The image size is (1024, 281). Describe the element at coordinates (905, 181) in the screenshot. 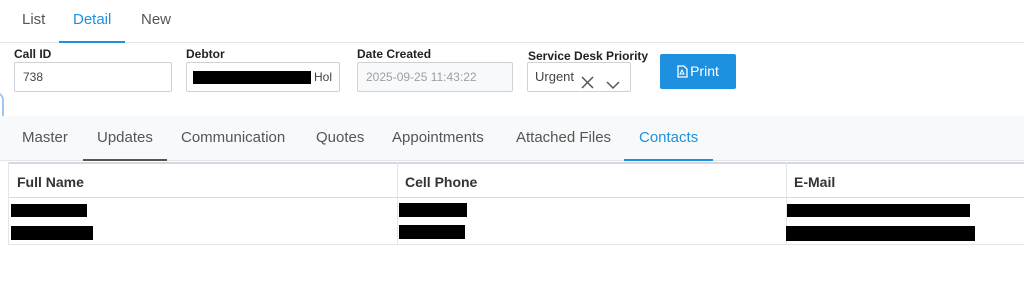

I see `column-header-email: E-Mail` at that location.